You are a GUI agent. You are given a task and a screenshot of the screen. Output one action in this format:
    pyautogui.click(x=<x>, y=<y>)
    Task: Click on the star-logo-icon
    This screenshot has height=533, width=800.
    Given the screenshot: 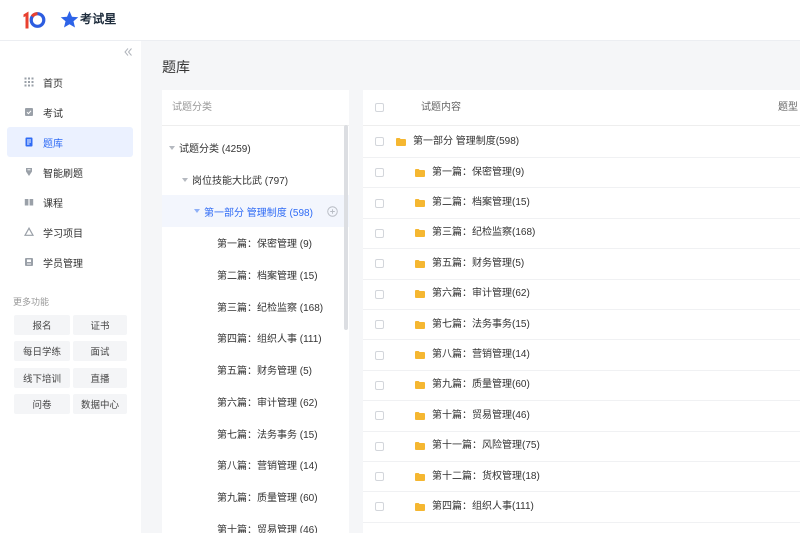 What is the action you would take?
    pyautogui.click(x=69, y=19)
    